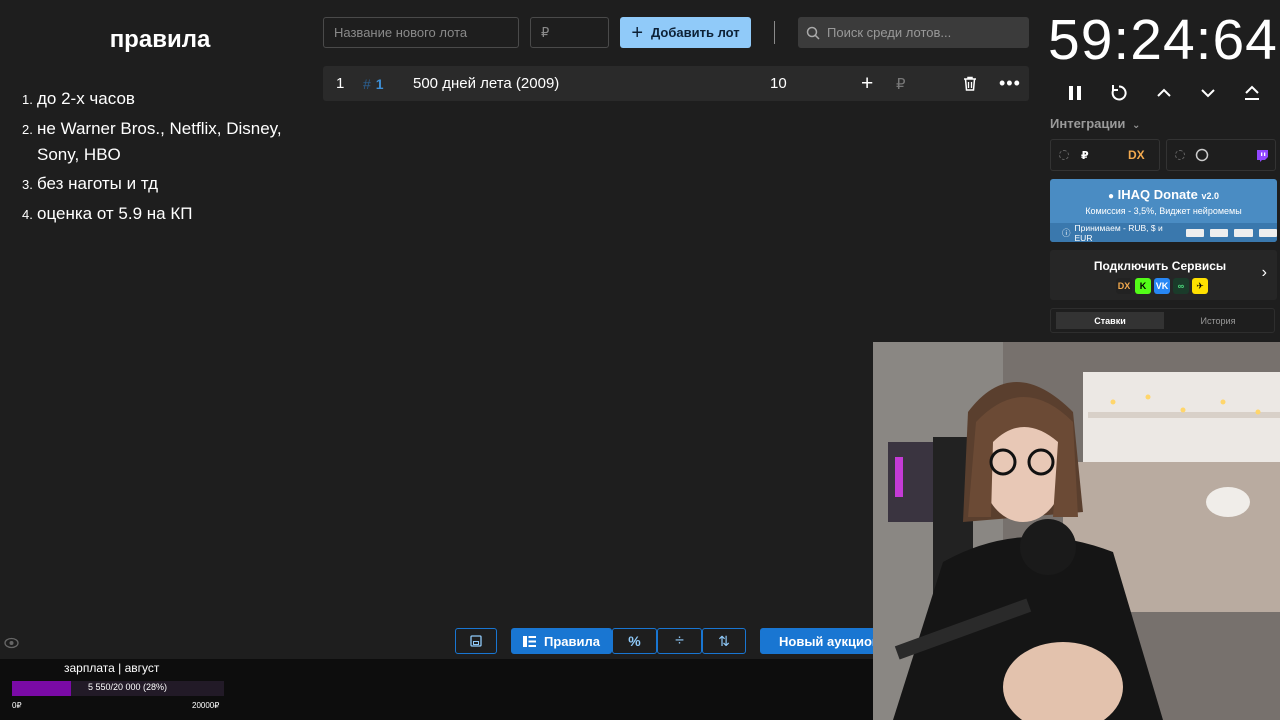  Describe the element at coordinates (401, 32) in the screenshot. I see `lot-name-placeholder: Название нового лота` at that location.